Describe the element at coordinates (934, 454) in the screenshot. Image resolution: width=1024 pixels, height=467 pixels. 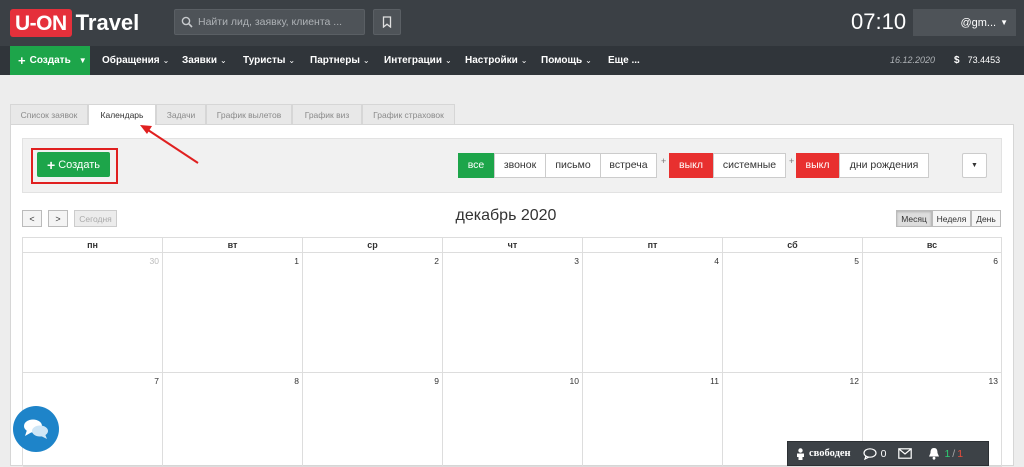
I see `bell-icon` at that location.